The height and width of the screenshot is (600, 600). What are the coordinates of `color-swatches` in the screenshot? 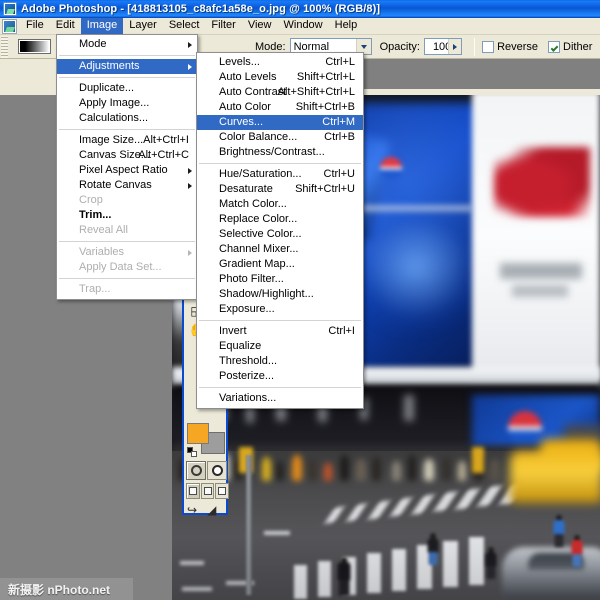 It's located at (207, 440).